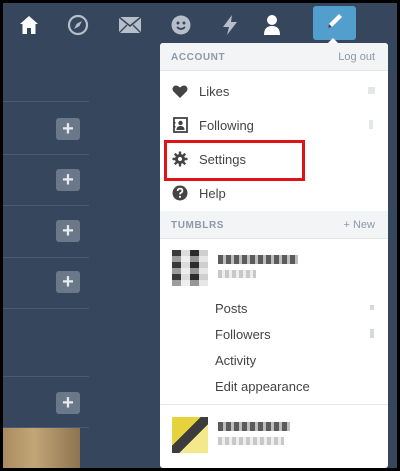  I want to click on messaging-face-icon, so click(181, 25).